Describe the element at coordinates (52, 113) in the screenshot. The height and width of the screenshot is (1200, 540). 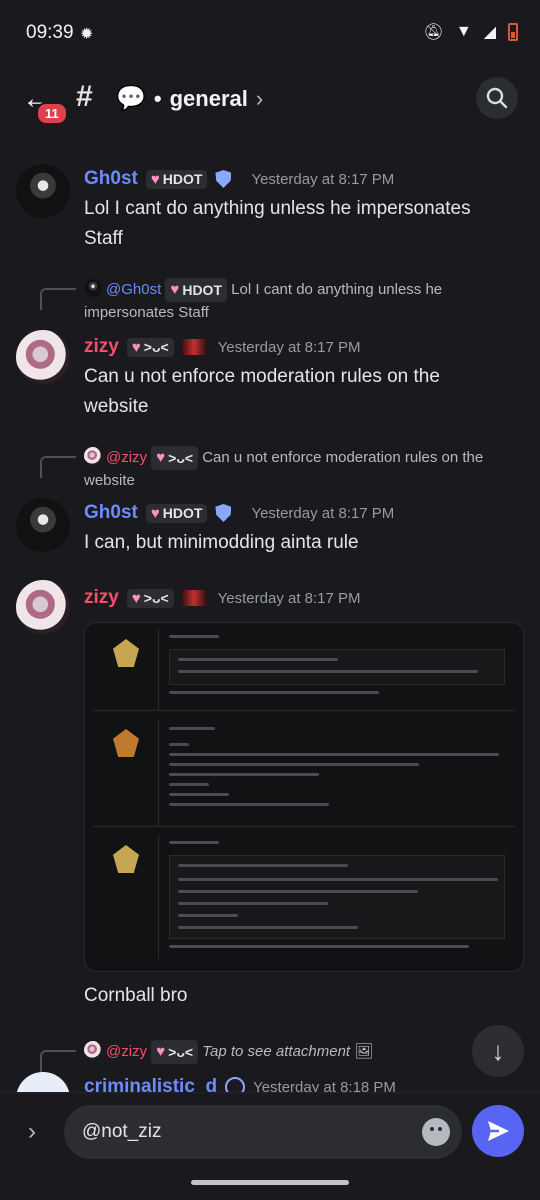
I see `unread-badge: 11` at that location.